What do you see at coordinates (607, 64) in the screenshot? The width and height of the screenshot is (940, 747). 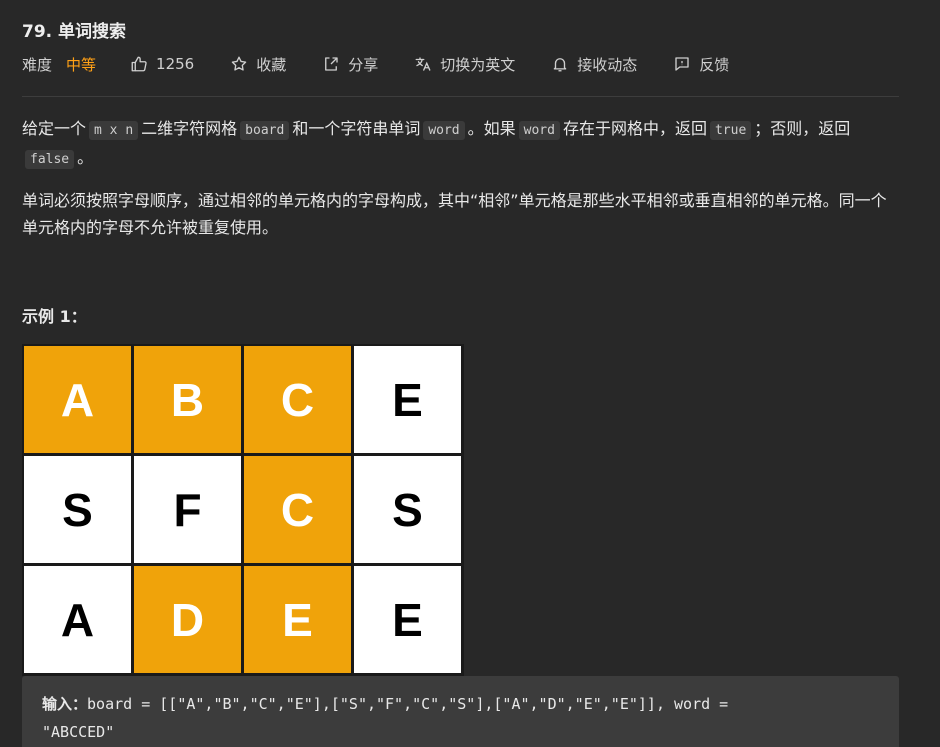 I see `subscribe-label: 接收动态` at bounding box center [607, 64].